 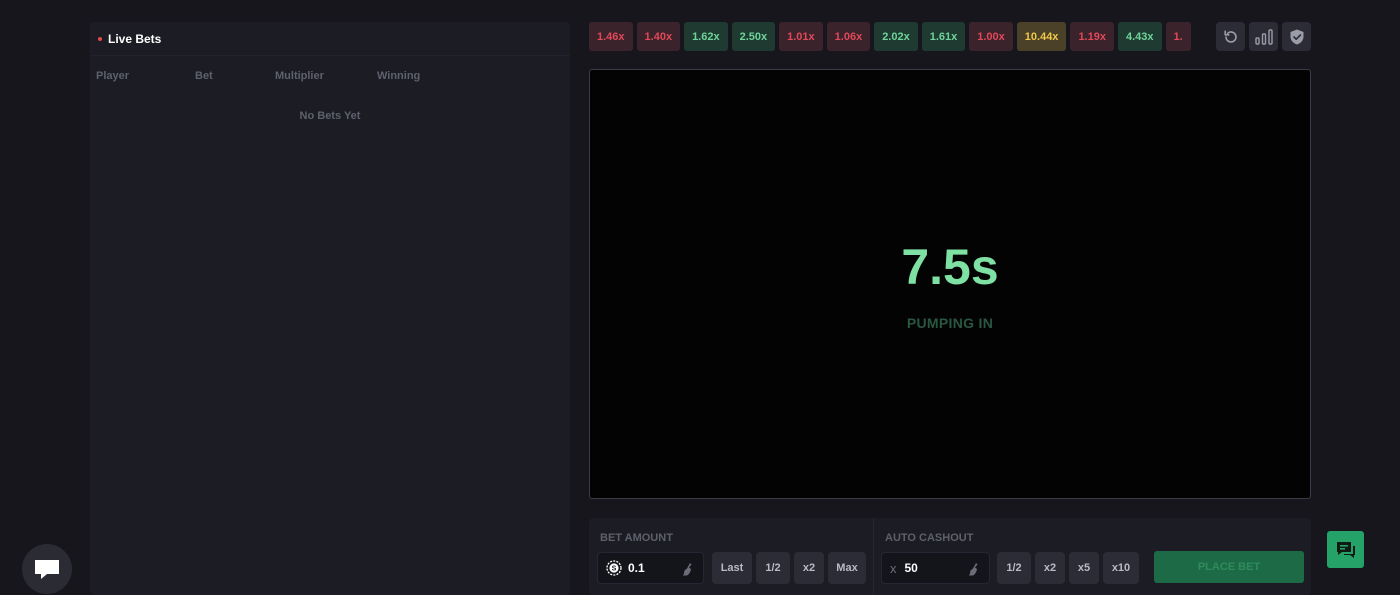 What do you see at coordinates (873, 556) in the screenshot?
I see `controls-divider` at bounding box center [873, 556].